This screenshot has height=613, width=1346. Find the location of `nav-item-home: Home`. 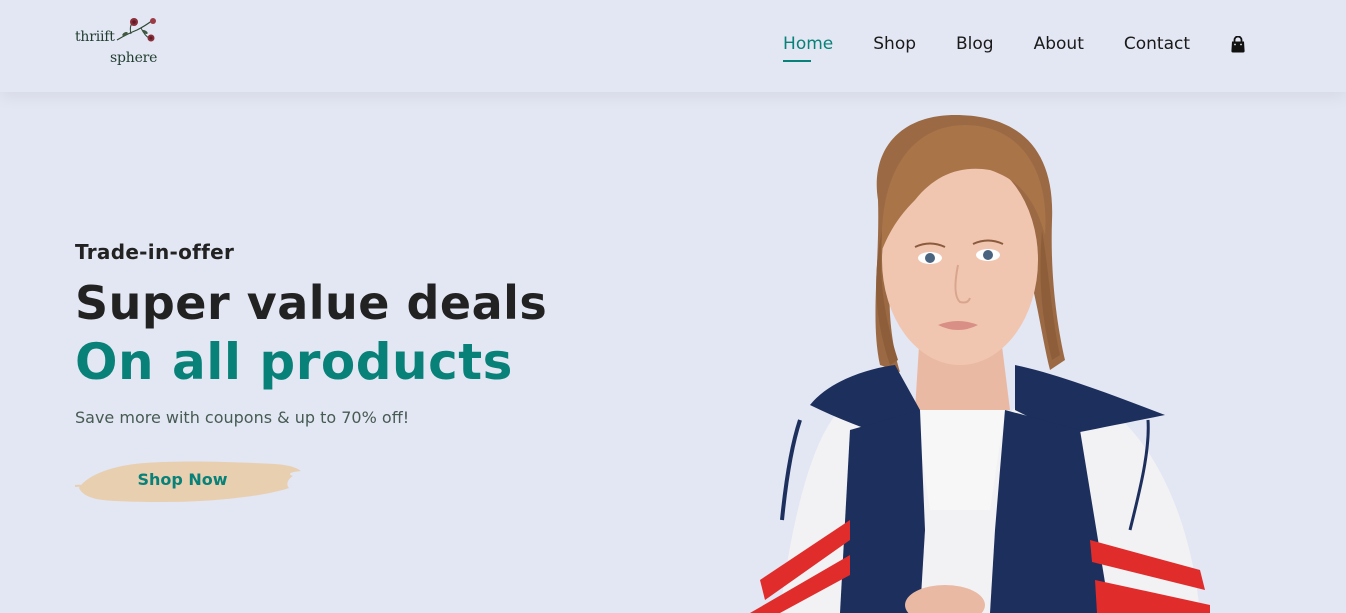

nav-item-home: Home is located at coordinates (808, 47).